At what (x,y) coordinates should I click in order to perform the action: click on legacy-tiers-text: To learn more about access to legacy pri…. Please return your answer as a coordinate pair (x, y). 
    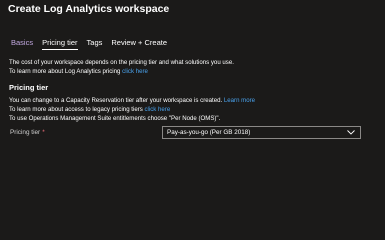
    Looking at the image, I should click on (76, 109).